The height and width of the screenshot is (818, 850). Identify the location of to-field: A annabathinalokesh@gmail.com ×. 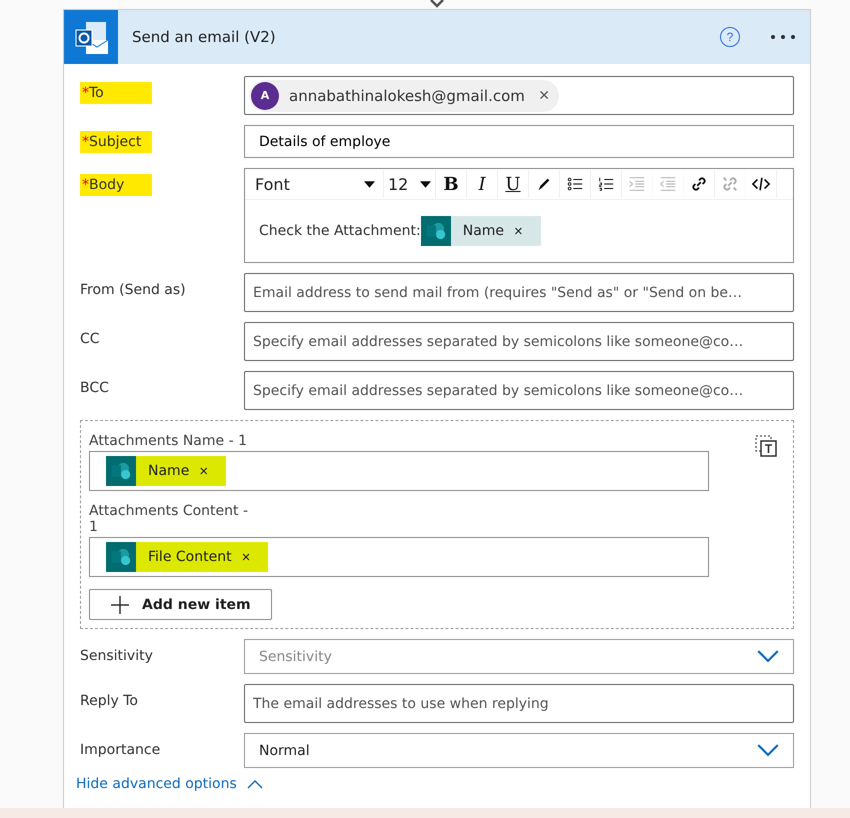
(519, 95).